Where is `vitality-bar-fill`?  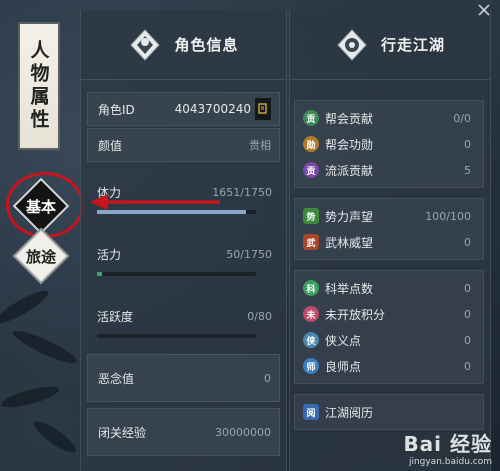
vitality-bar-fill is located at coordinates (99, 274).